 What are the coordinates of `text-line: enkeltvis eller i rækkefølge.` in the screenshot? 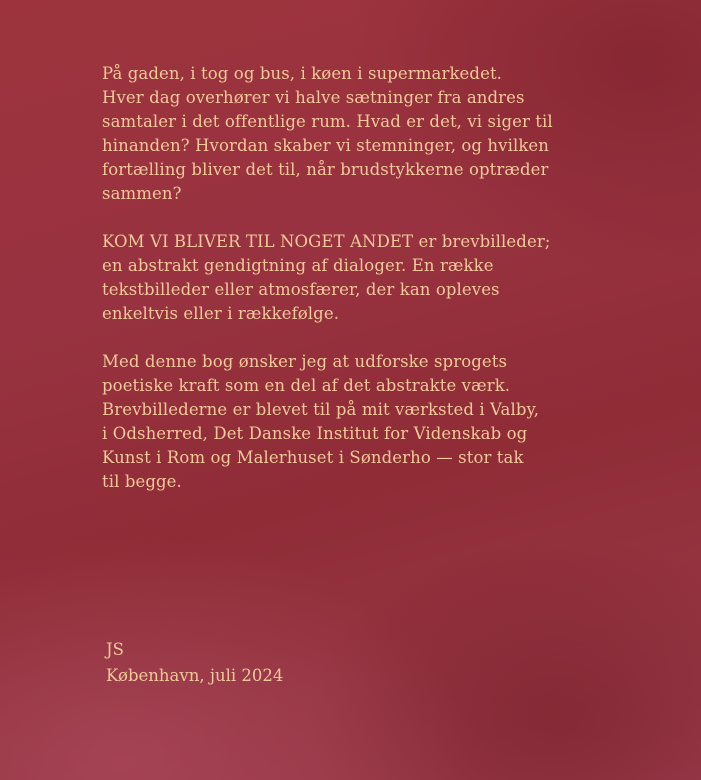 It's located at (221, 313).